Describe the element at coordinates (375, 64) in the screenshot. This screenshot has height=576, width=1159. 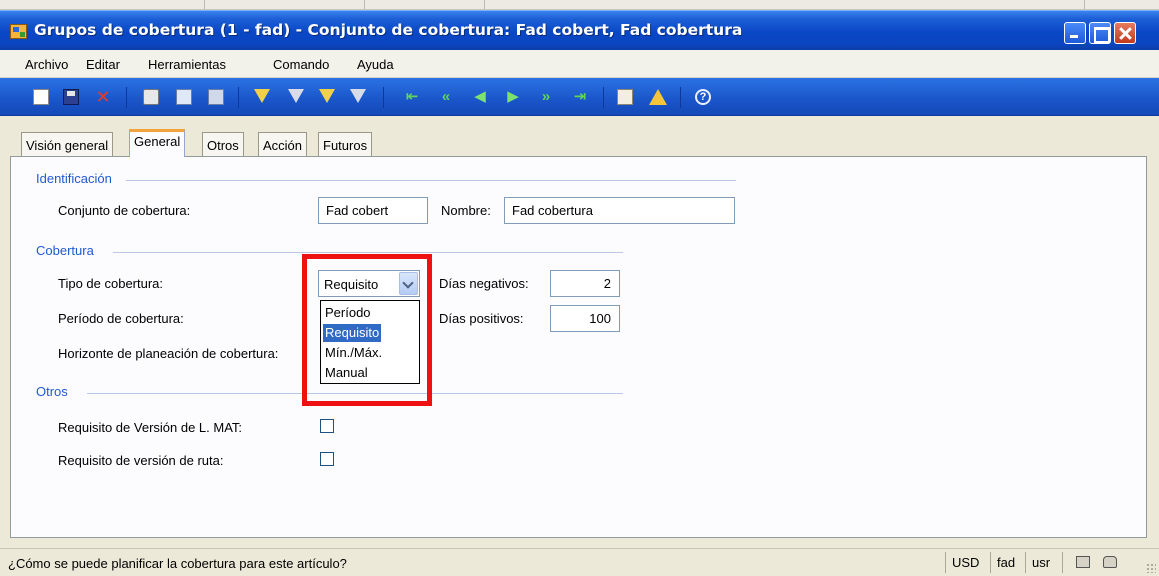
I see `menu-ayuda: Ayuda` at that location.